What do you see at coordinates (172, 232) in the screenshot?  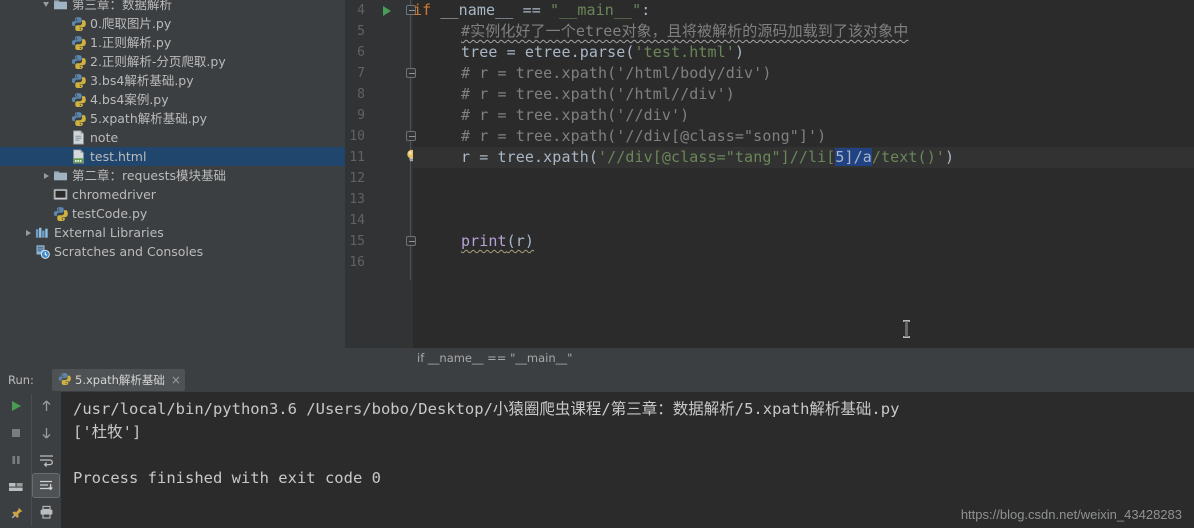 I see `tree-item-12: External Libraries` at bounding box center [172, 232].